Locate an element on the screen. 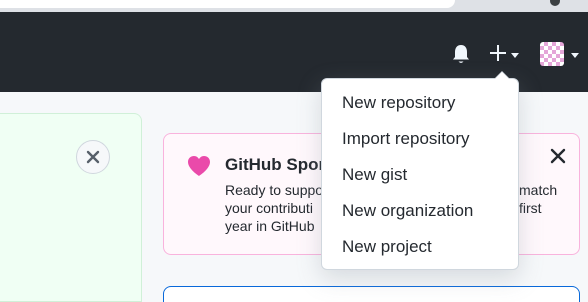 This screenshot has width=588, height=302. menu-item-new-project: New project is located at coordinates (421, 247).